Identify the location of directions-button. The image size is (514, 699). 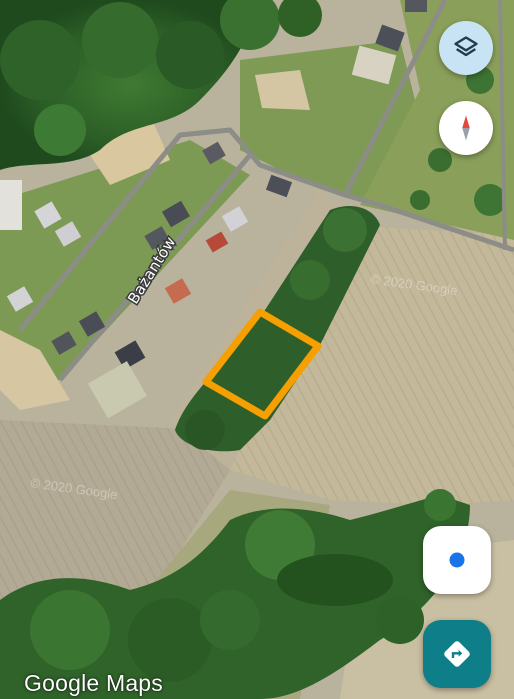
(457, 654).